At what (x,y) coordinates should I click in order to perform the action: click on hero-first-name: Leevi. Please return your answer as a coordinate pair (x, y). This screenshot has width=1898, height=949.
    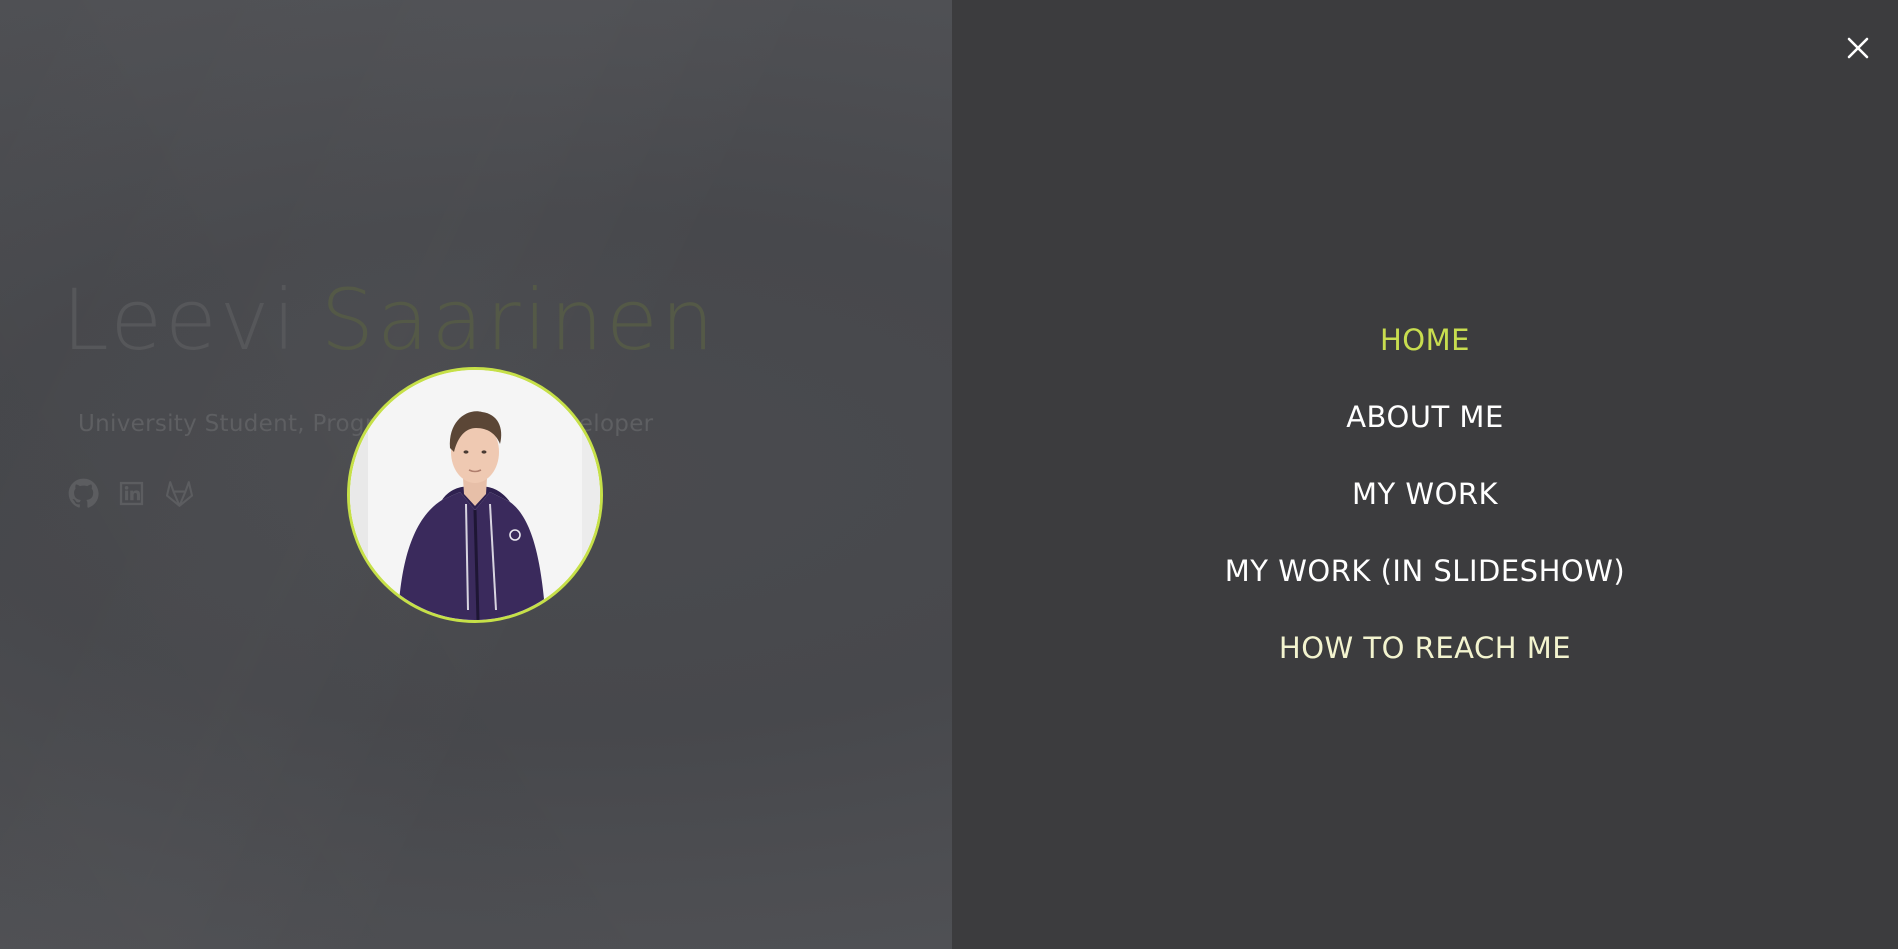
    Looking at the image, I should click on (180, 320).